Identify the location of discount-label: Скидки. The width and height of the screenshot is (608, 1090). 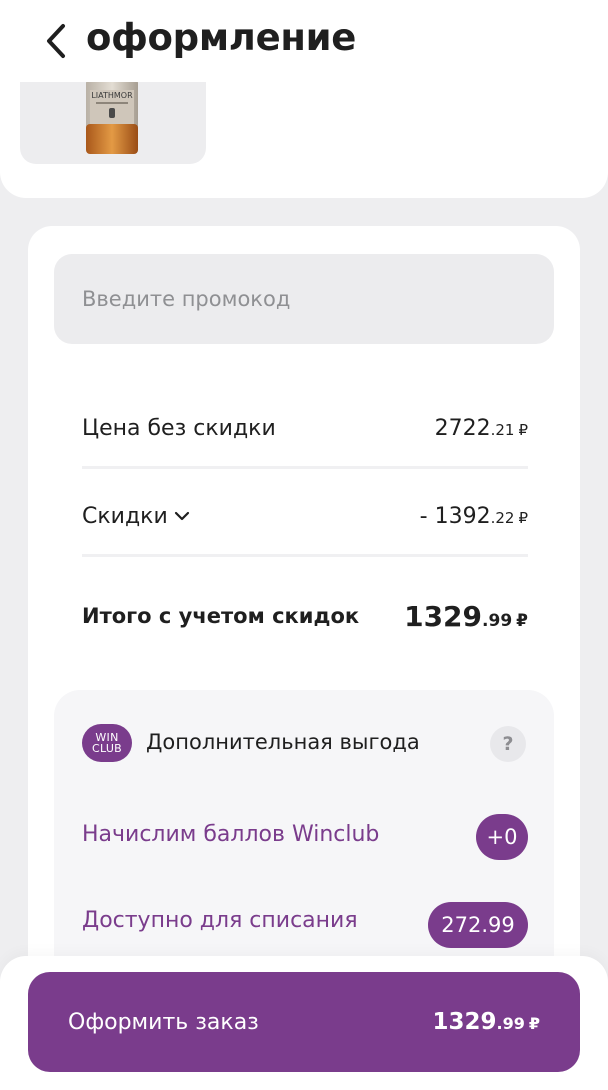
(125, 516).